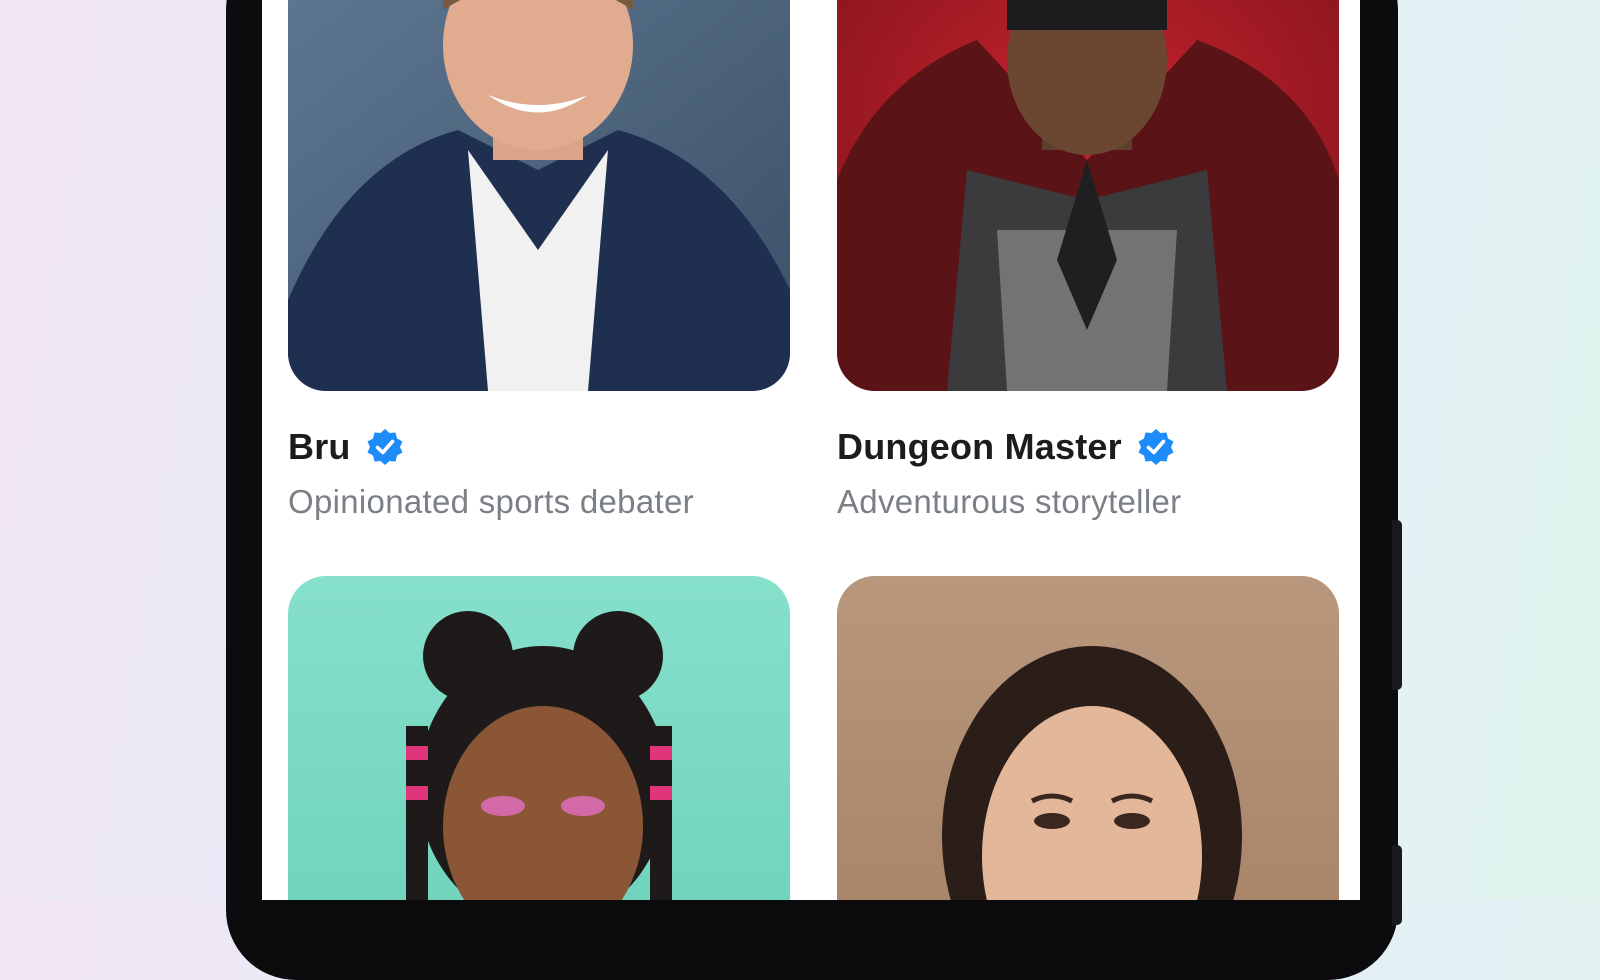 This screenshot has height=980, width=1600. I want to click on character-name: Dungeon Master, so click(979, 446).